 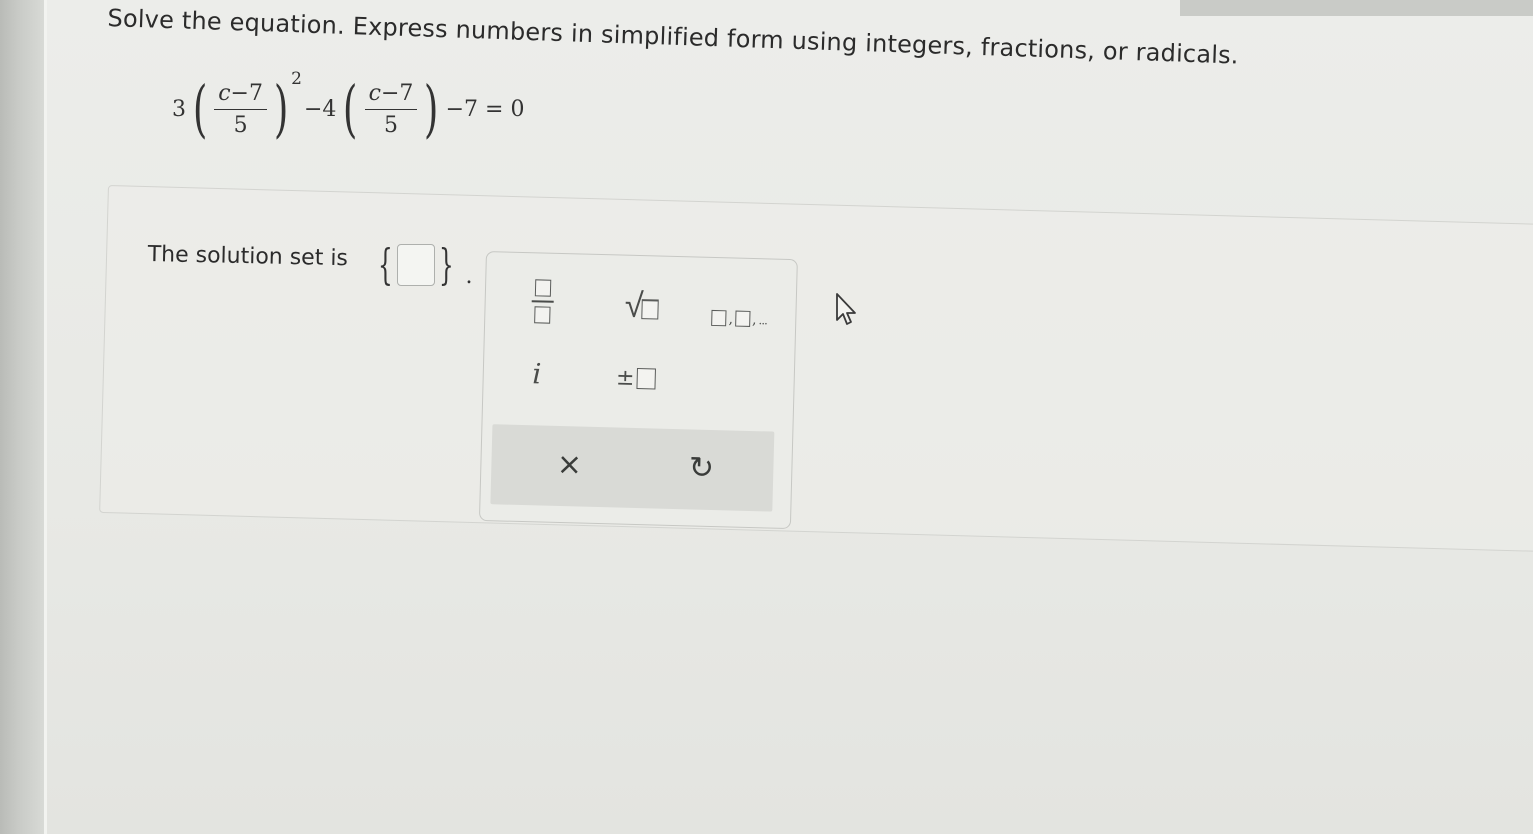 I want to click on fraction-icon, so click(x=543, y=288).